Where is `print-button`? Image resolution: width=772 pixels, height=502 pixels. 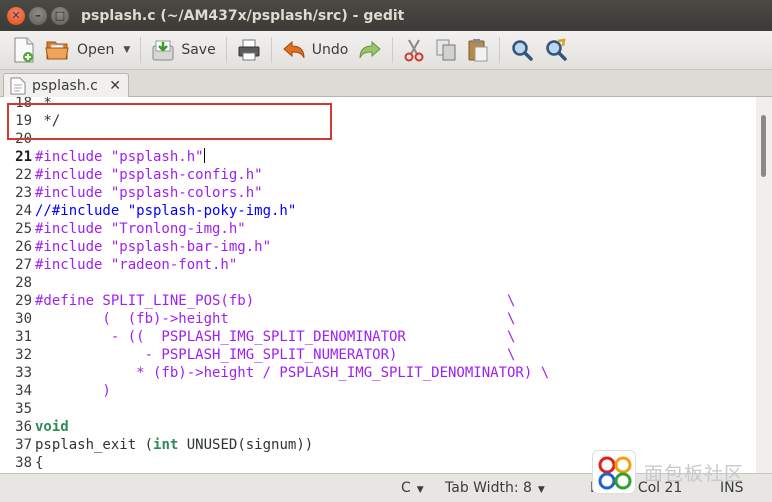 print-button is located at coordinates (249, 50).